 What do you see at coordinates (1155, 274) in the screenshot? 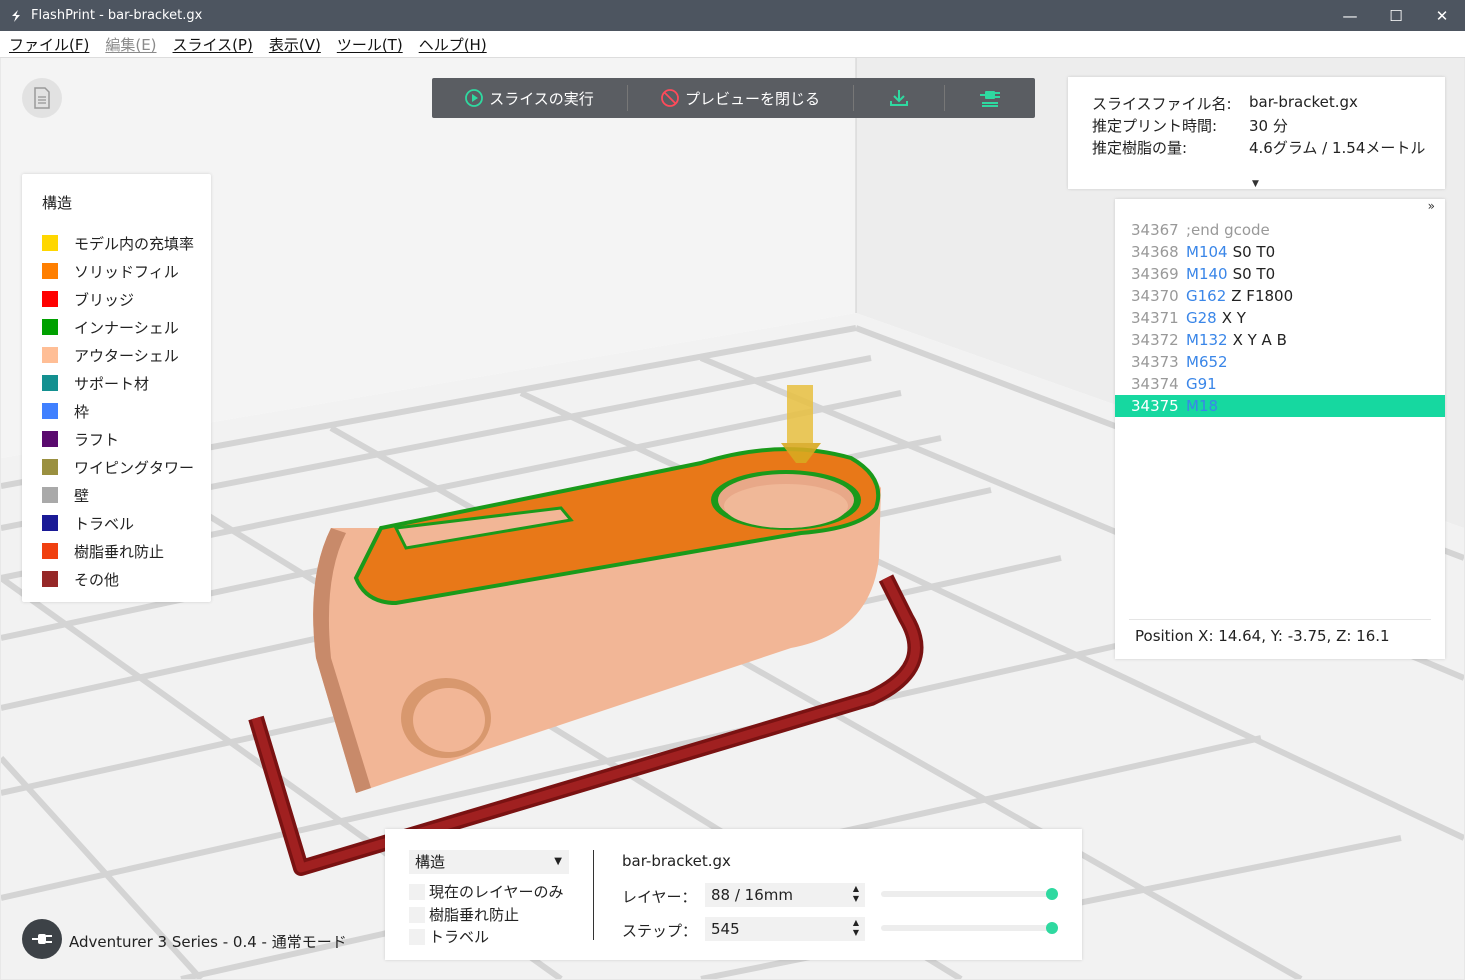
I see `line-number: 34369` at bounding box center [1155, 274].